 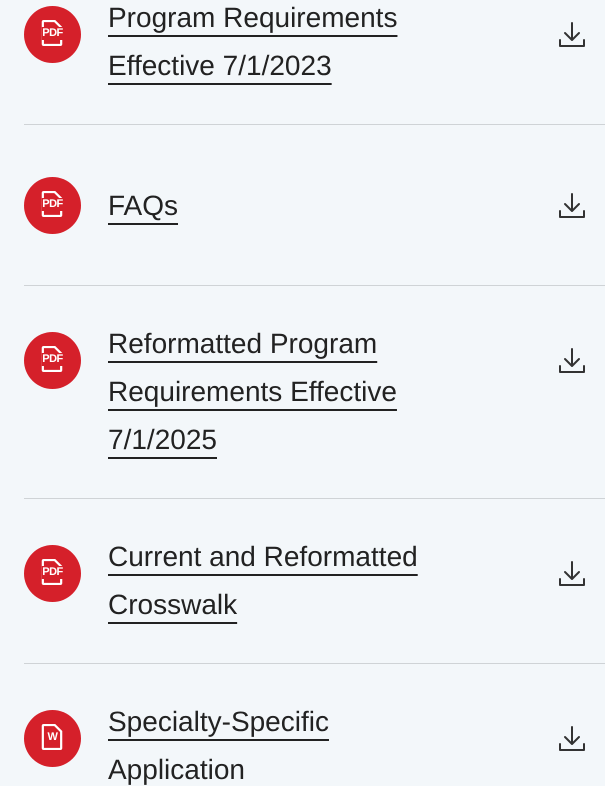 I want to click on document-link: Specialty-Specific Application, so click(x=273, y=742).